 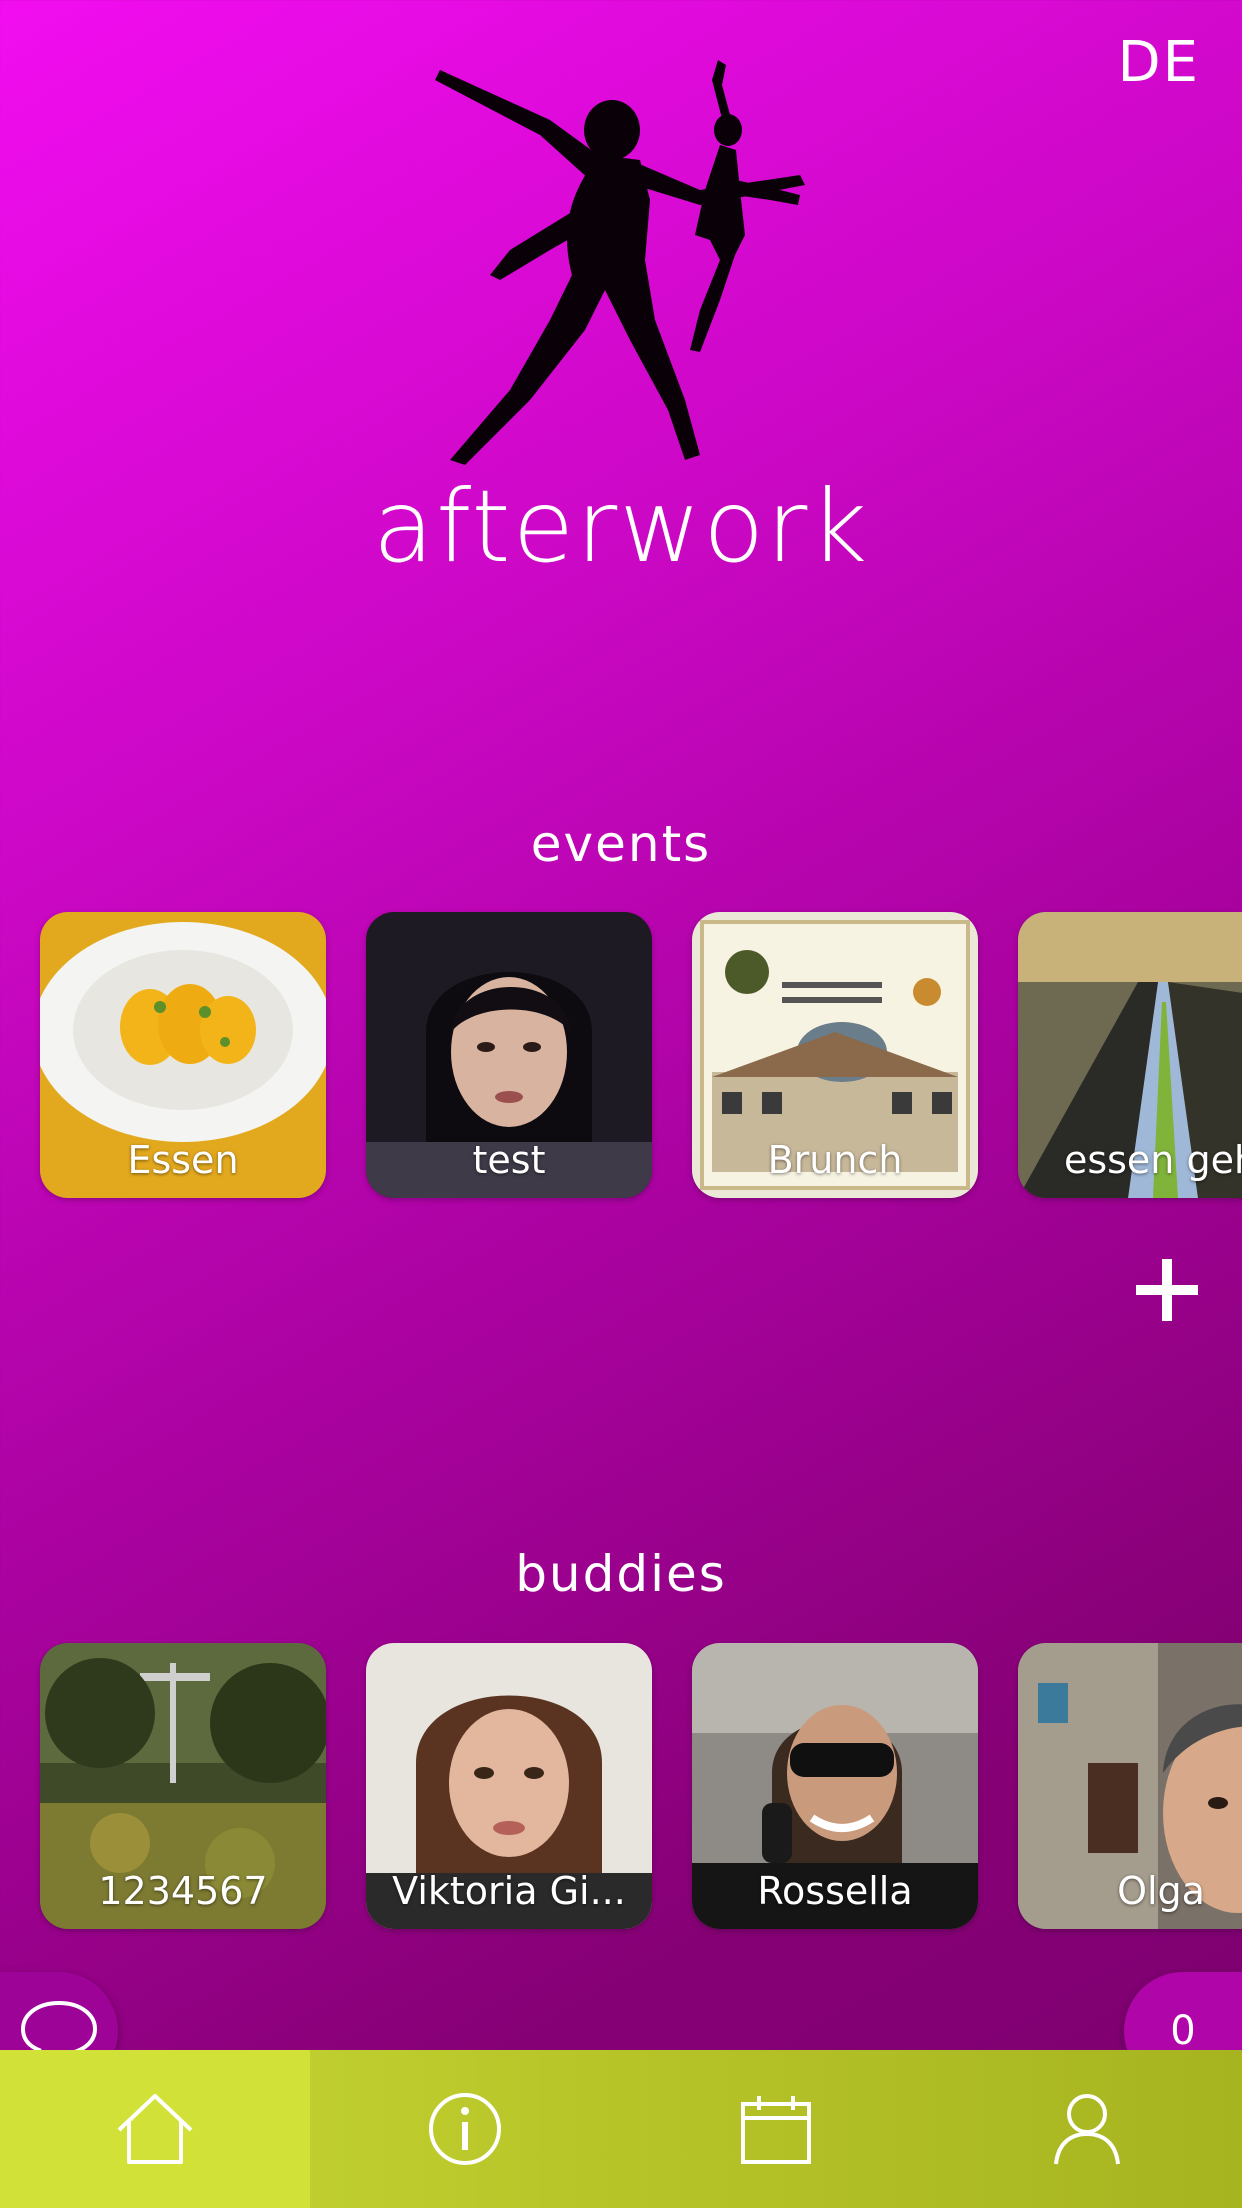 I want to click on buddy-card: Rossella, so click(x=835, y=1786).